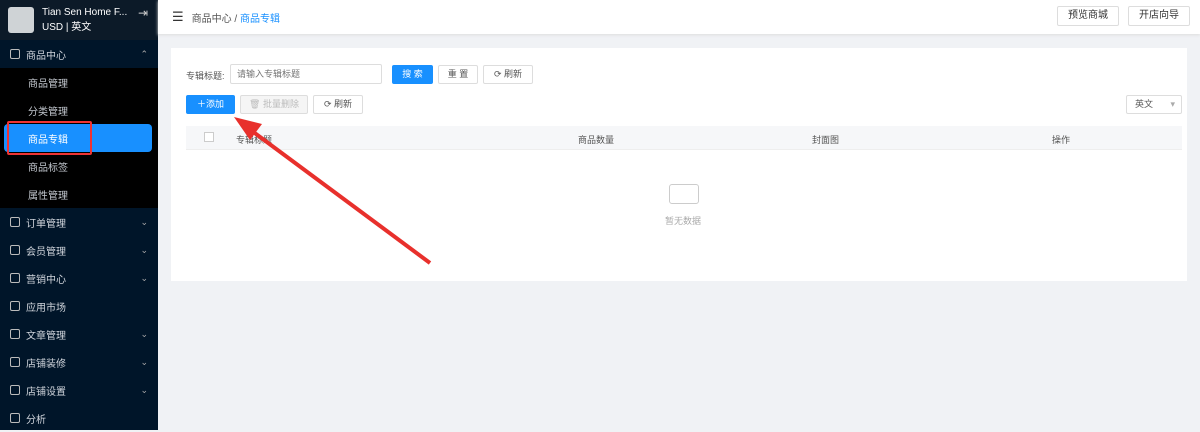 This screenshot has height=432, width=1200. What do you see at coordinates (458, 74) in the screenshot?
I see `reset-button: 重 置` at bounding box center [458, 74].